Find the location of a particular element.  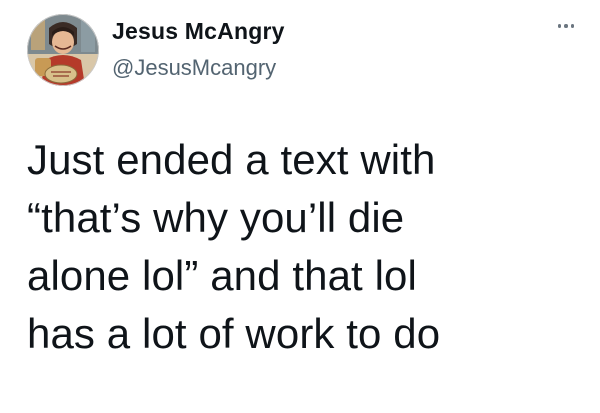

more-options-button is located at coordinates (566, 26).